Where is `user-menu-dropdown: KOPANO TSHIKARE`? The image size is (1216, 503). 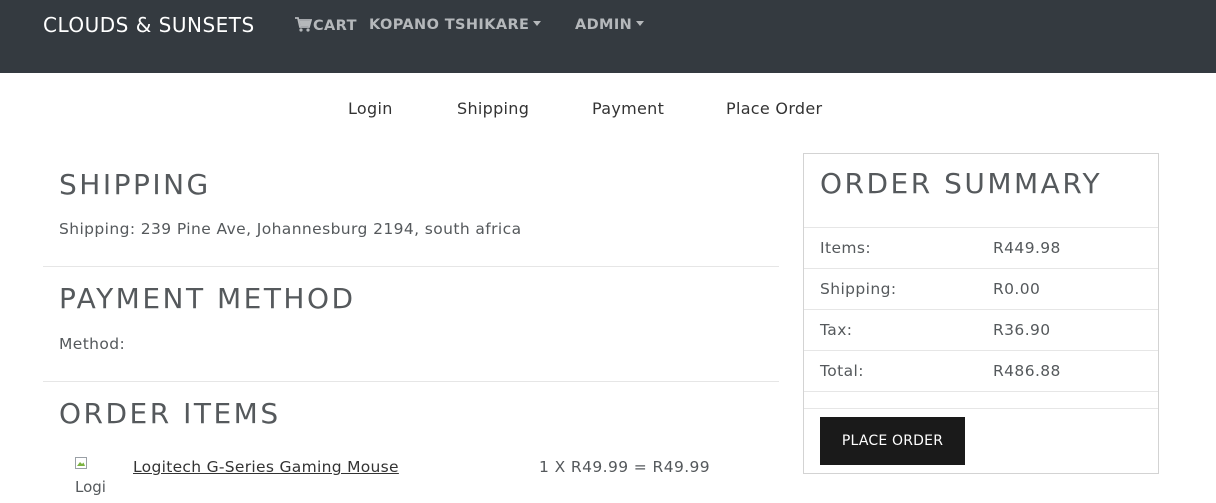
user-menu-dropdown: KOPANO TSHIKARE is located at coordinates (455, 25).